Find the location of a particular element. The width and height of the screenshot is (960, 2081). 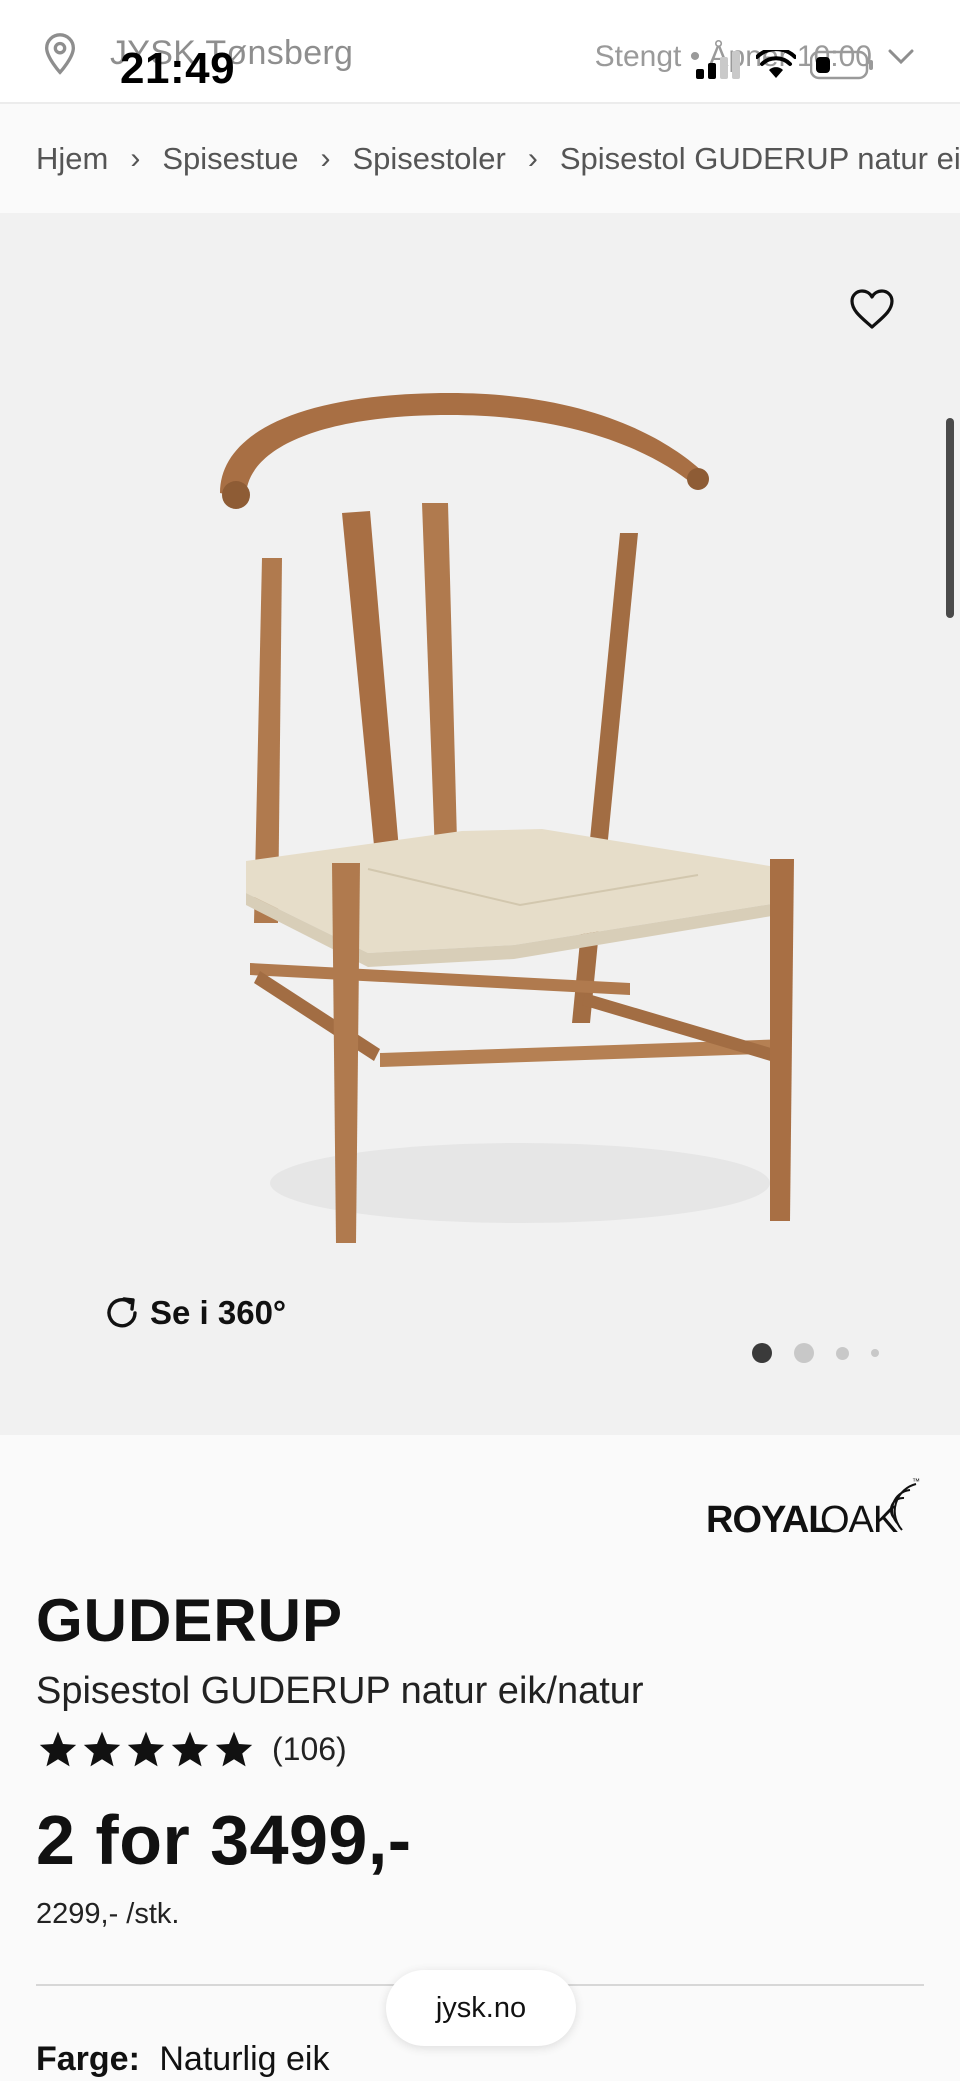

review-count: (106) is located at coordinates (309, 1749).